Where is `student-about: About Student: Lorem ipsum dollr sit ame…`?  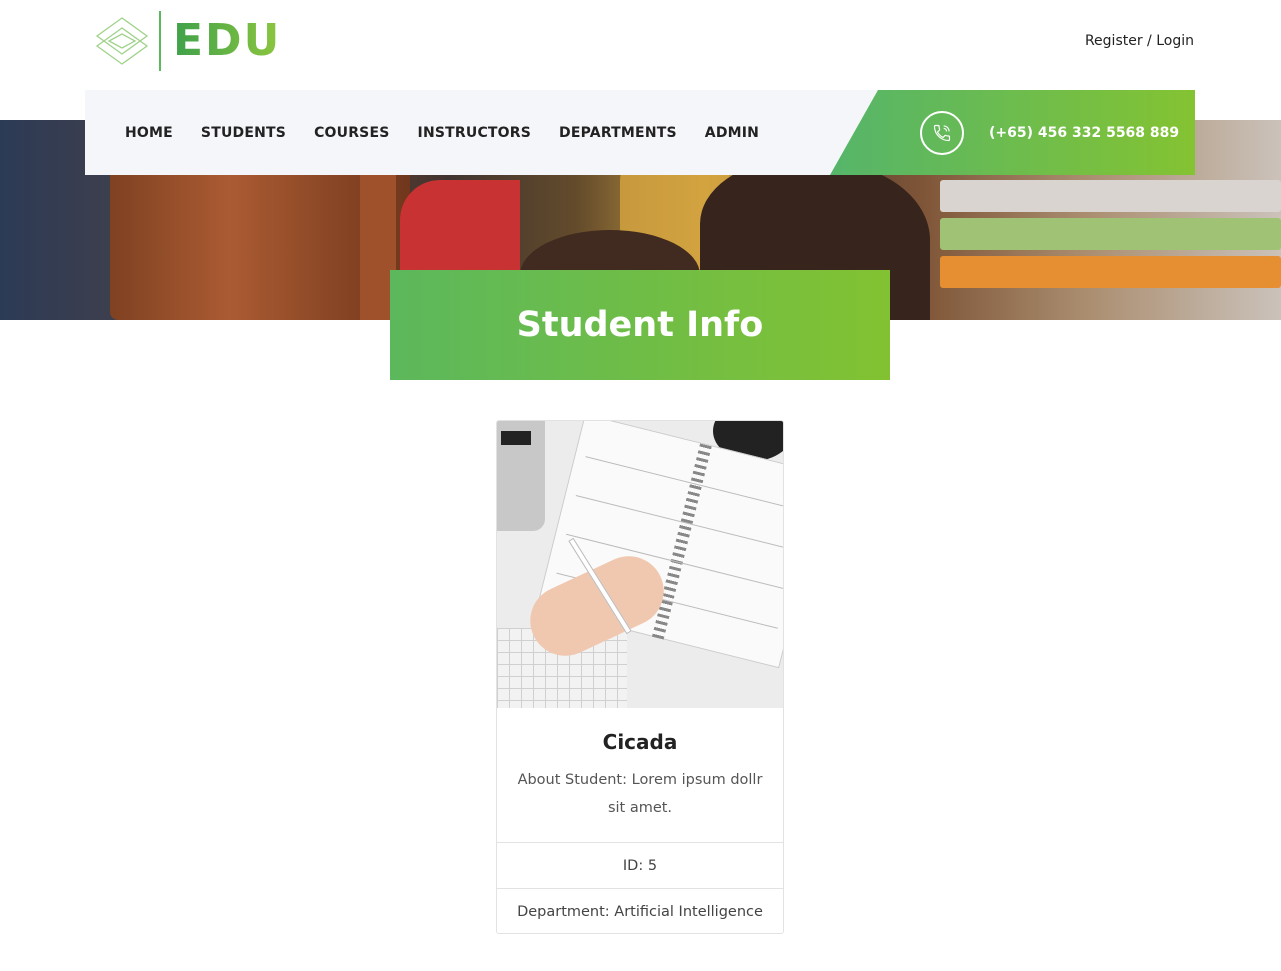 student-about: About Student: Lorem ipsum dollr sit ame… is located at coordinates (640, 794).